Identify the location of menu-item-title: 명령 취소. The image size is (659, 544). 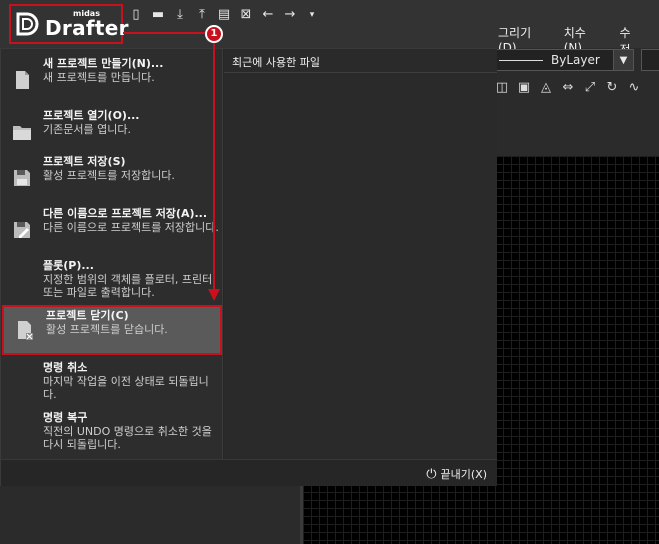
(65, 367).